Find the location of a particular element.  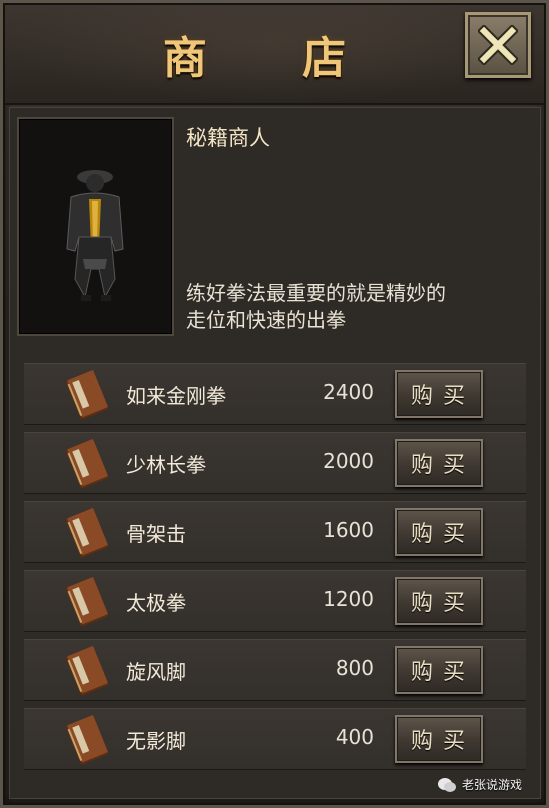

shop-item-row: 如来金刚拳 2400 购买 is located at coordinates (275, 394).